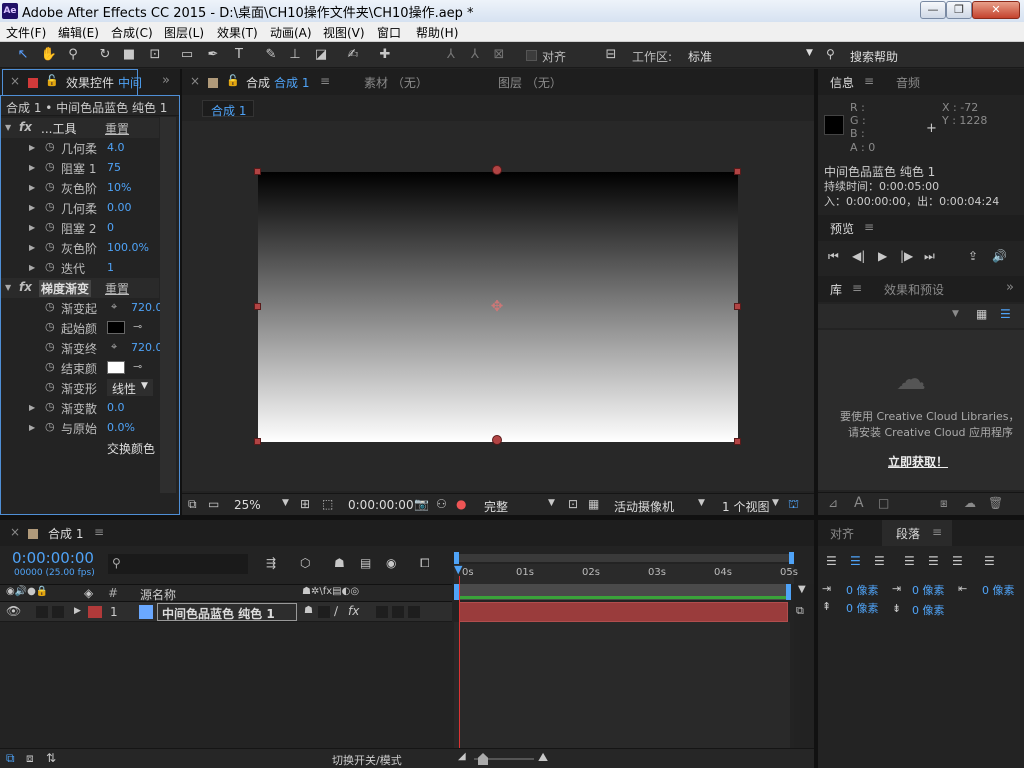 The image size is (1024, 768). Describe the element at coordinates (30, 758) in the screenshot. I see `transfer-controls-icon: ⧈` at that location.